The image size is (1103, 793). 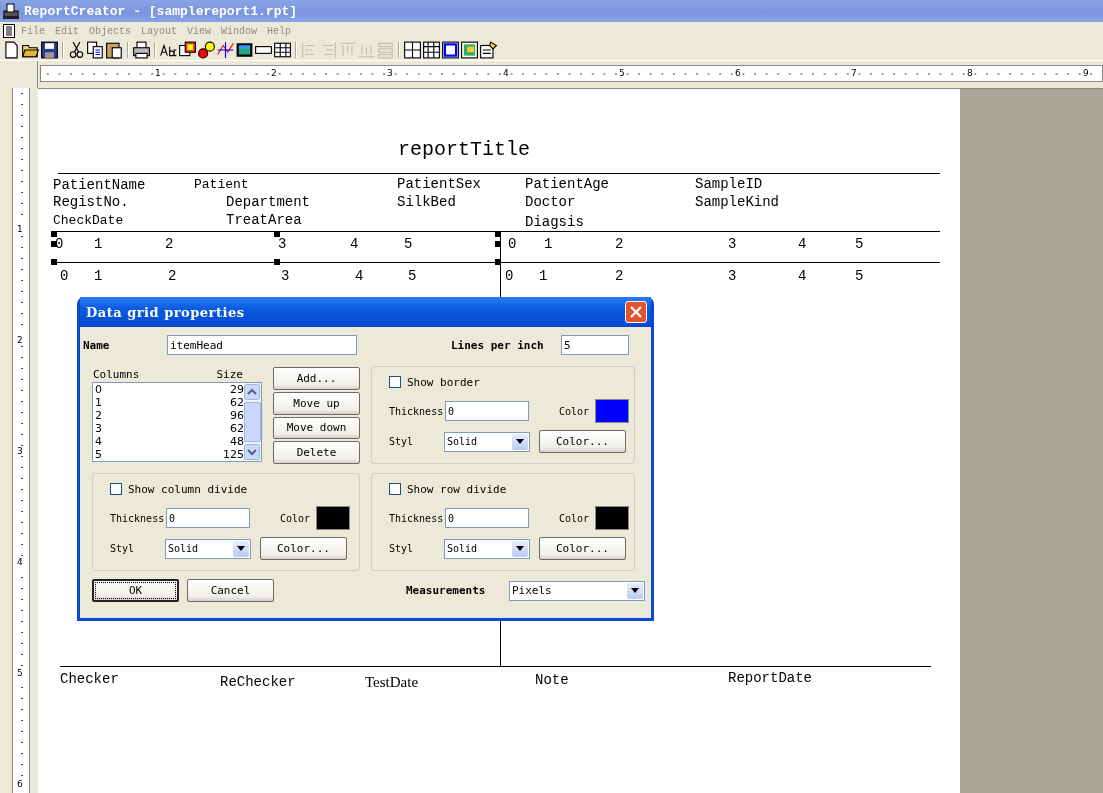 What do you see at coordinates (552, 680) in the screenshot?
I see `field-label: Note` at bounding box center [552, 680].